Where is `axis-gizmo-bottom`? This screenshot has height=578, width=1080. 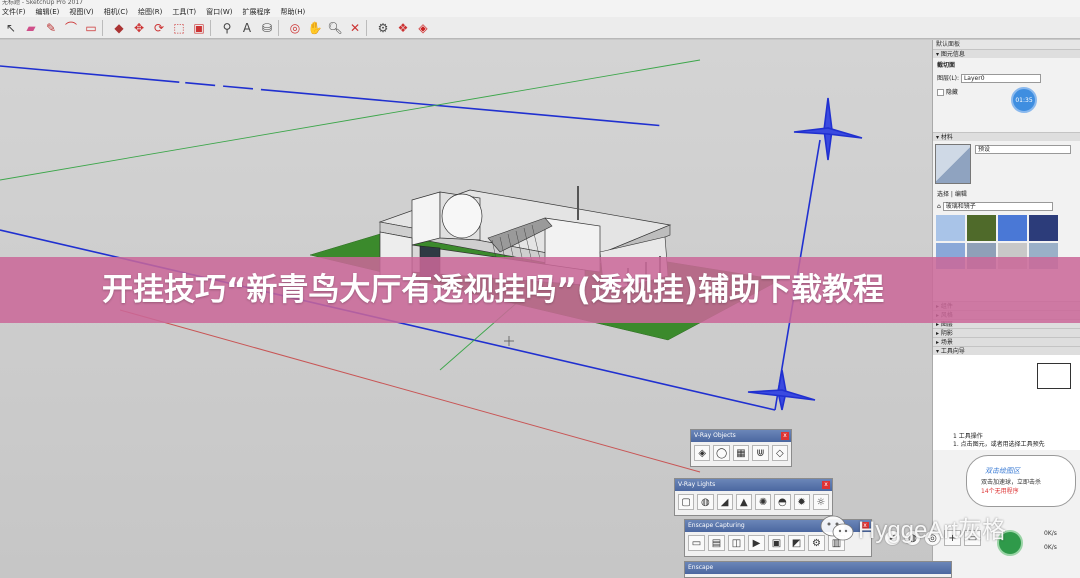
axis-gizmo-bottom is located at coordinates (781, 390).